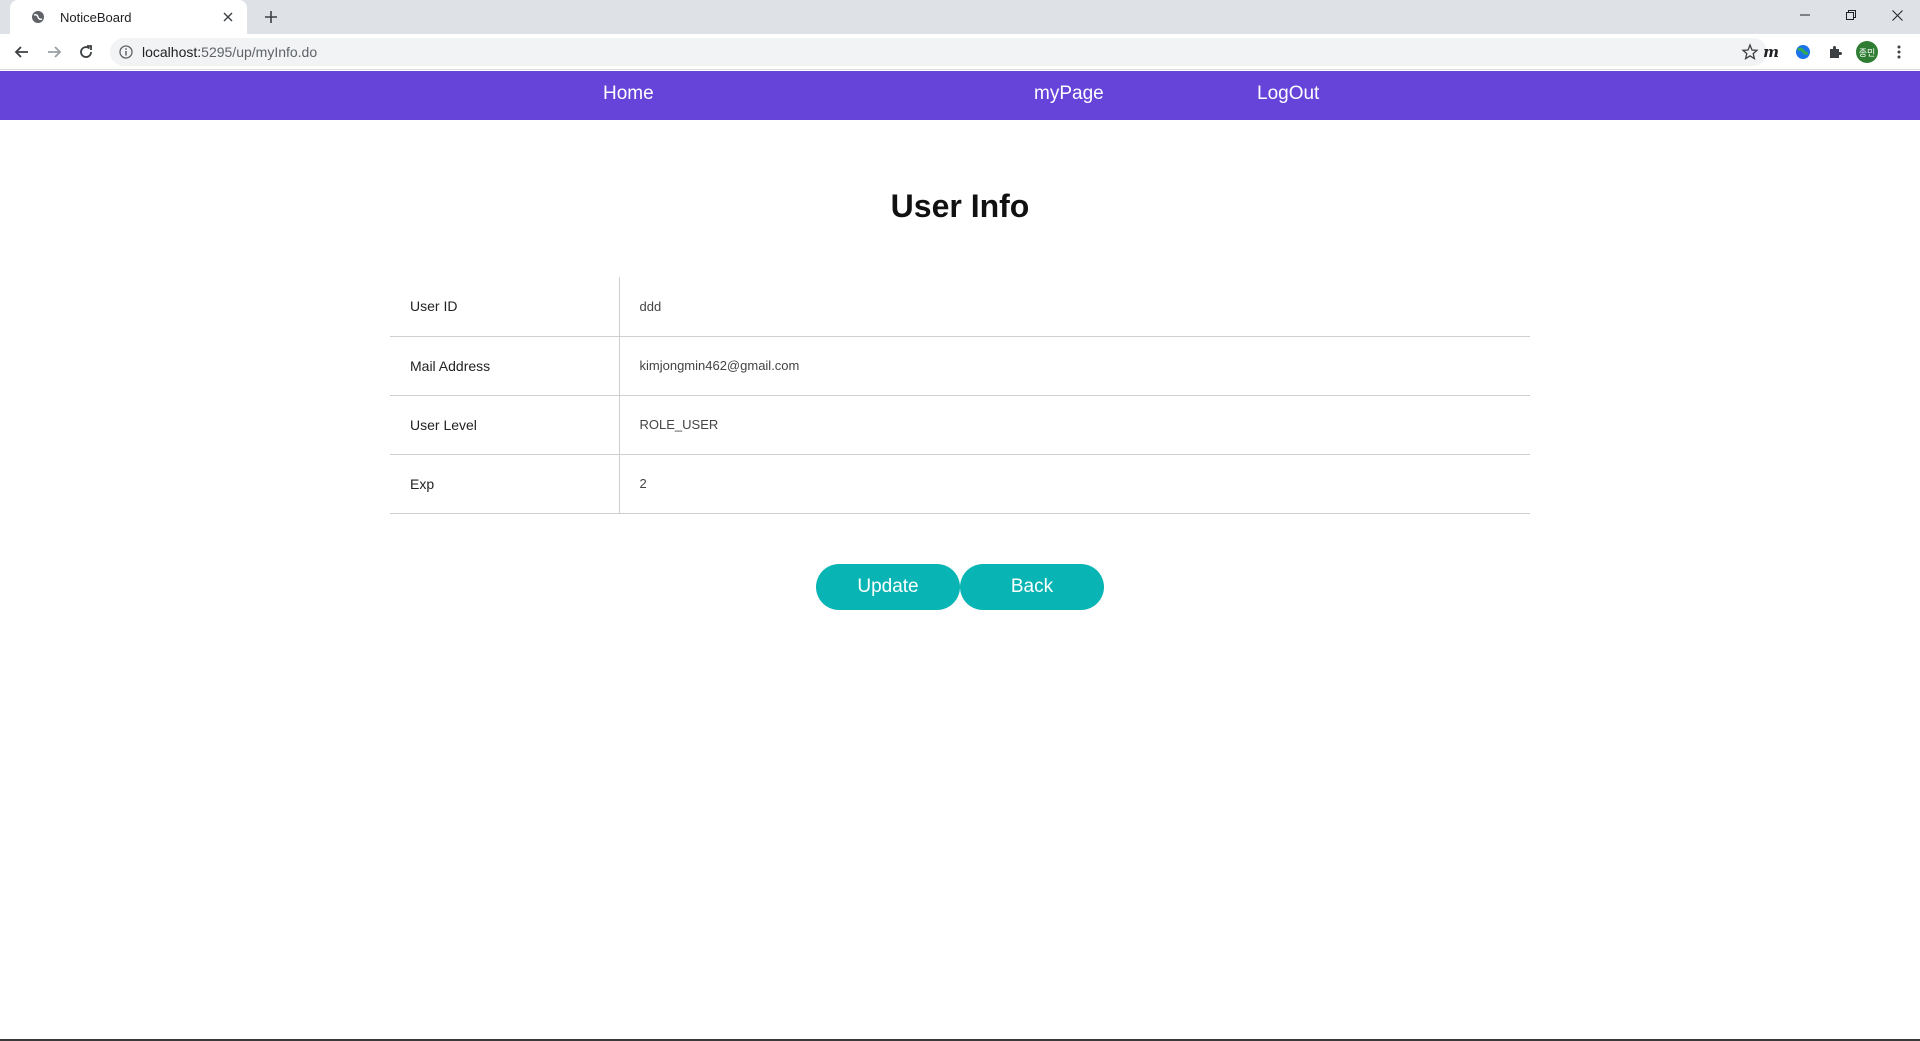 Image resolution: width=1920 pixels, height=1041 pixels. Describe the element at coordinates (1074, 366) in the screenshot. I see `mail-address-value: kimjongmin462@gmail.com` at that location.